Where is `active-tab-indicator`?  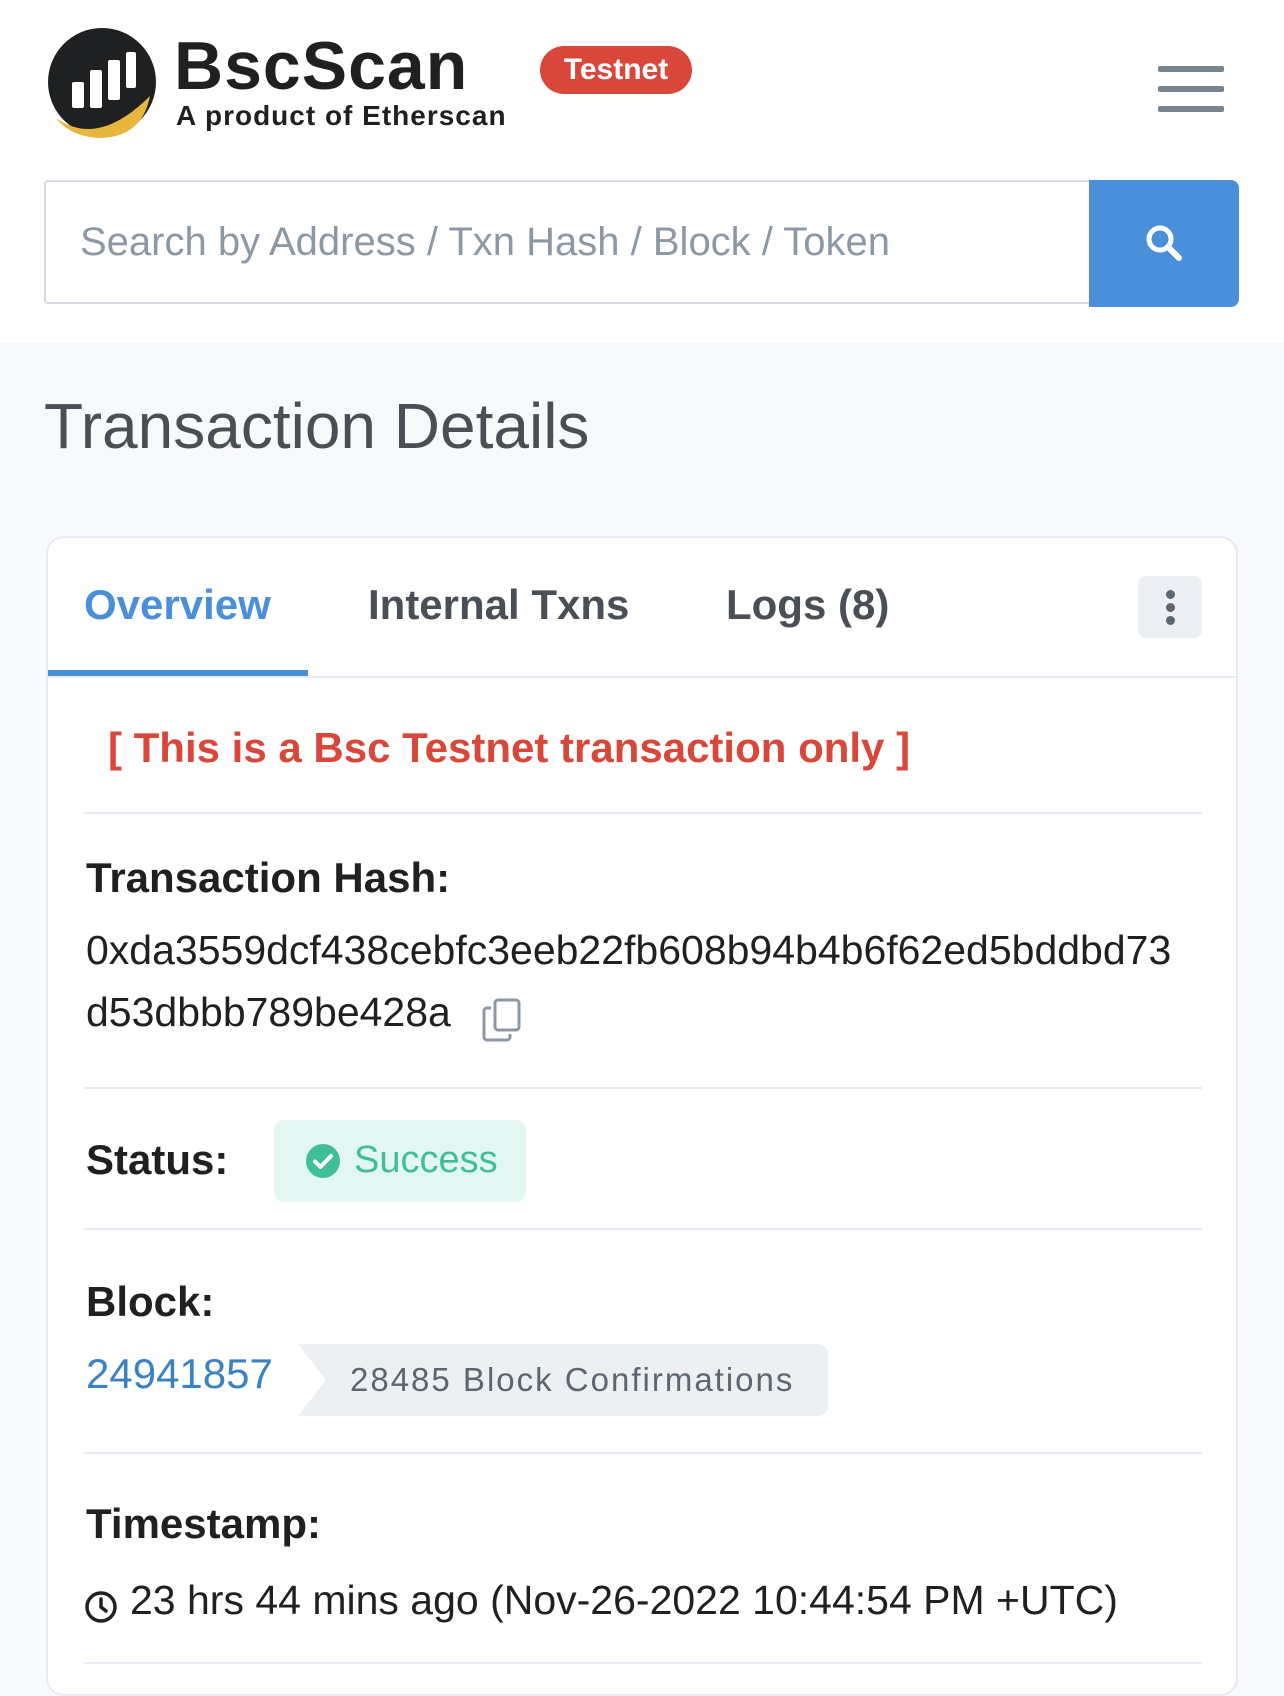
active-tab-indicator is located at coordinates (178, 673).